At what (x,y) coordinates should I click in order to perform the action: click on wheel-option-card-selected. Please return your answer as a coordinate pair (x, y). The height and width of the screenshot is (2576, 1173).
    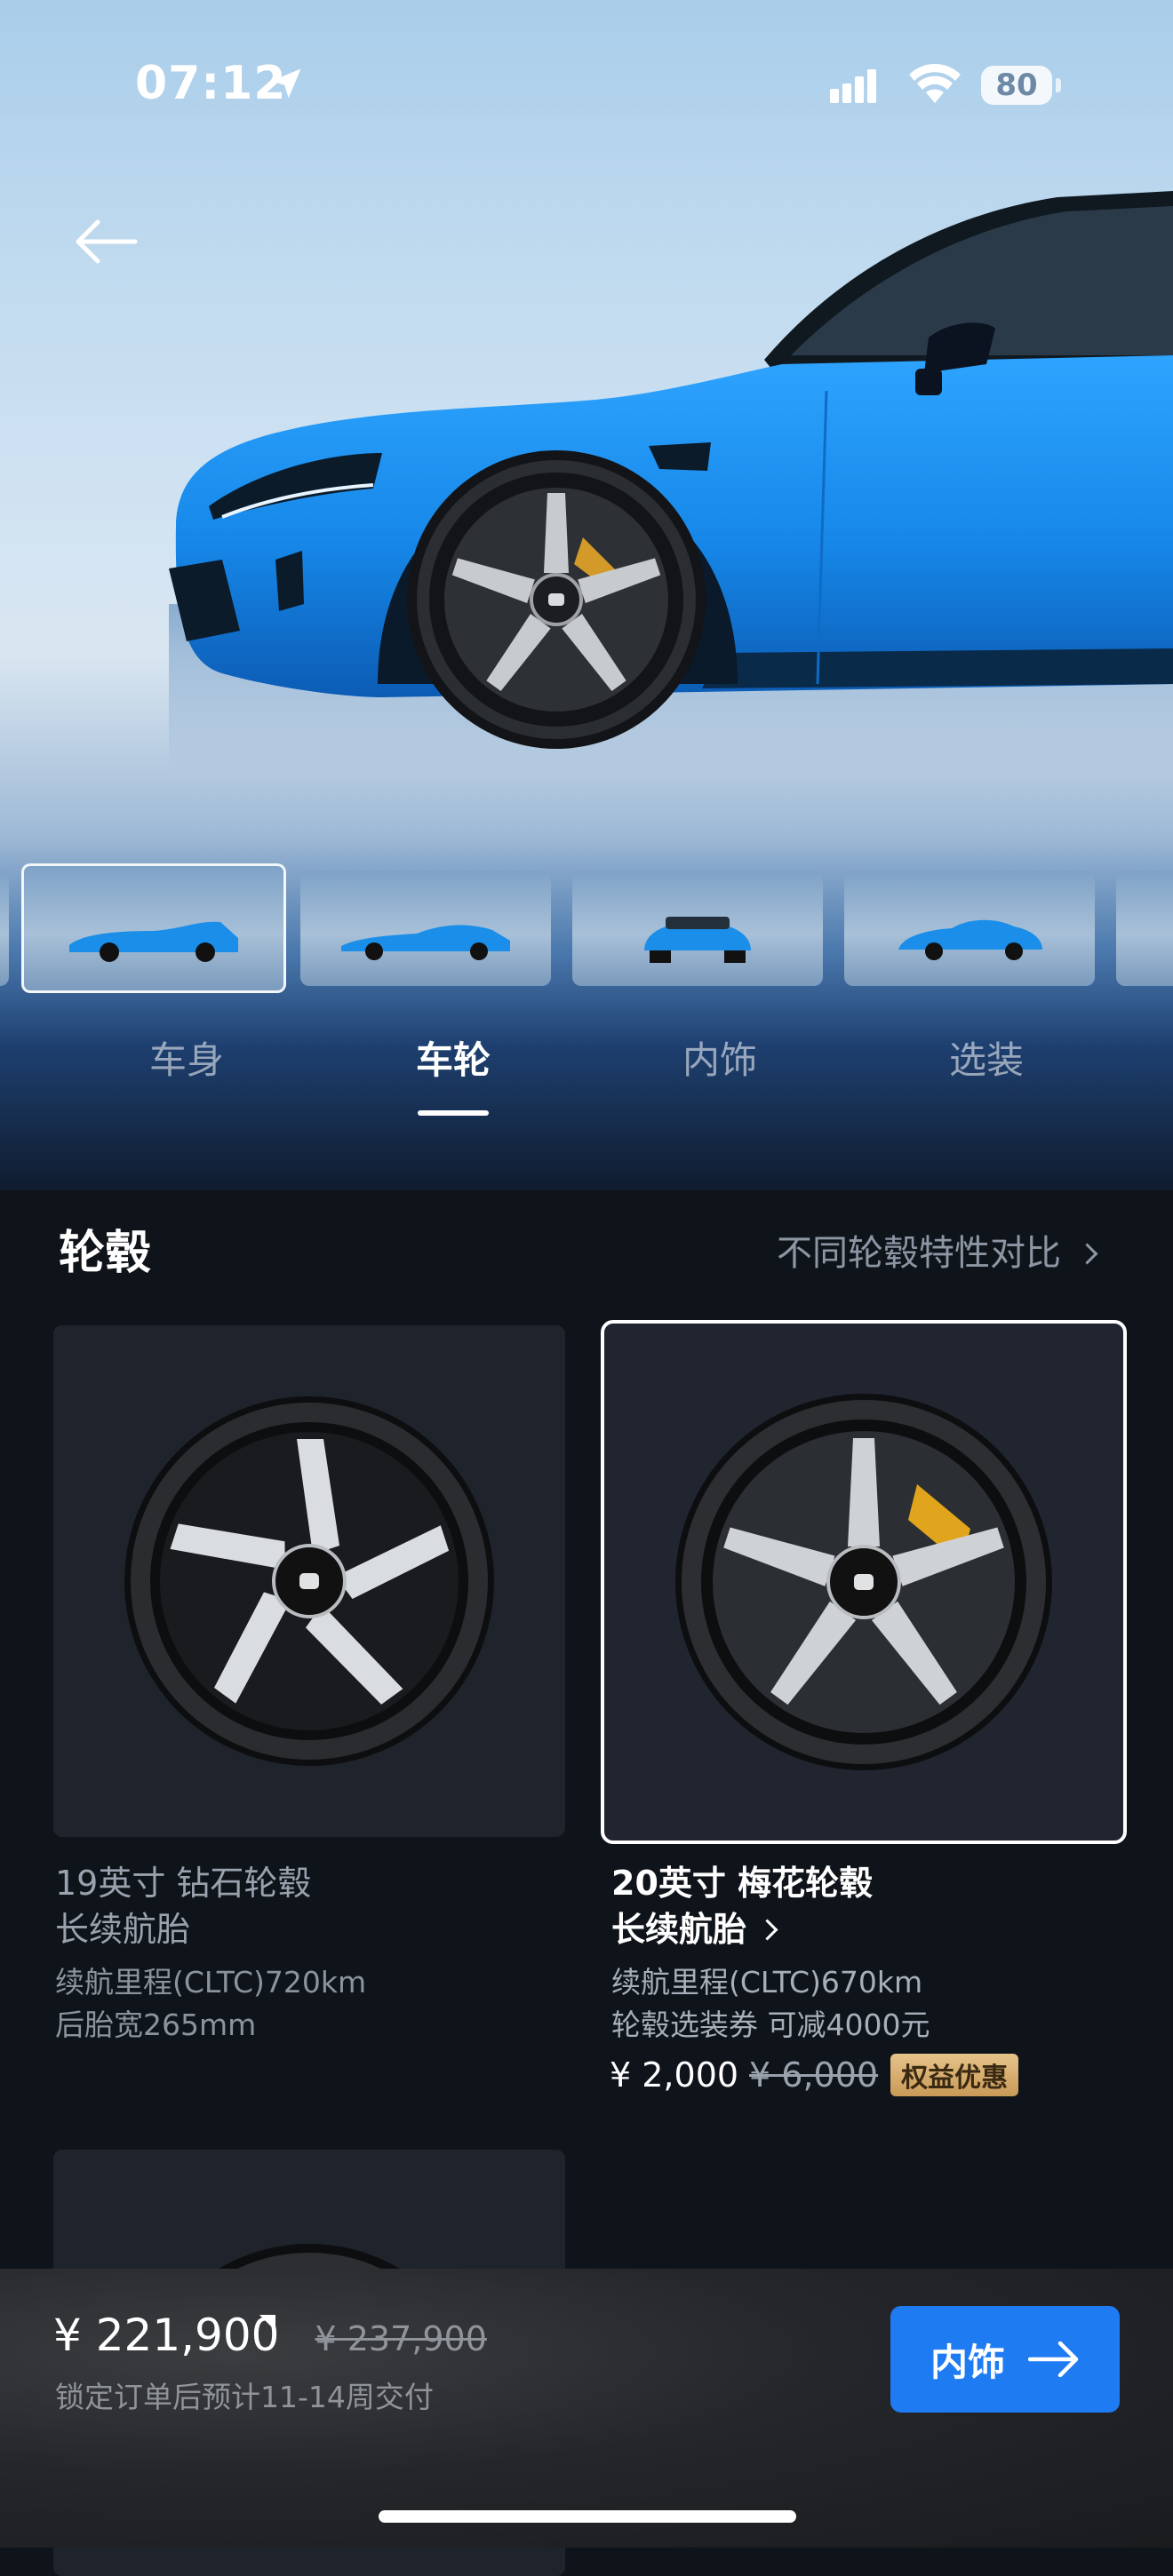
    Looking at the image, I should click on (864, 1582).